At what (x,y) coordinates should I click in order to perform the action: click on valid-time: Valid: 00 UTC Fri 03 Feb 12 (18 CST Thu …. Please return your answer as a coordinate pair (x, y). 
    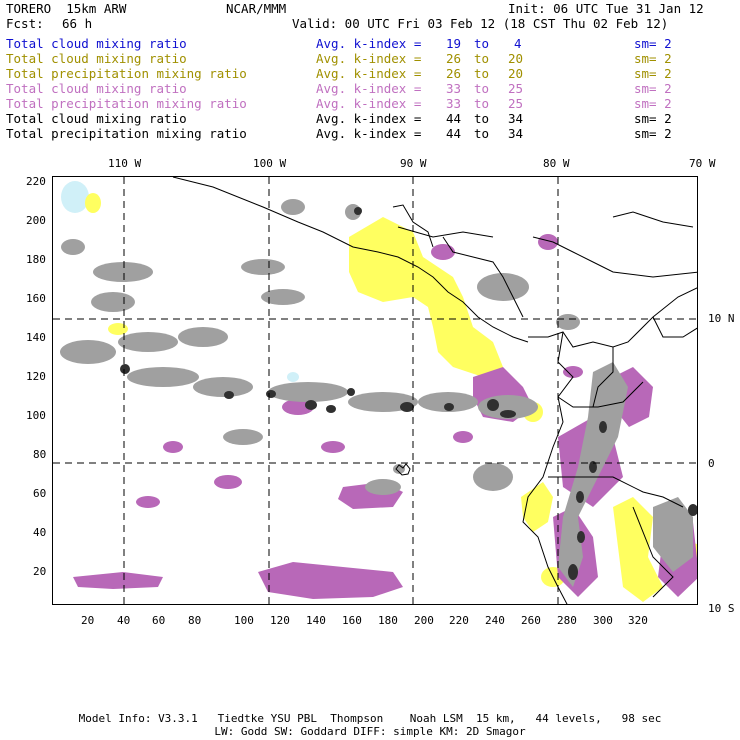
    Looking at the image, I should click on (480, 23).